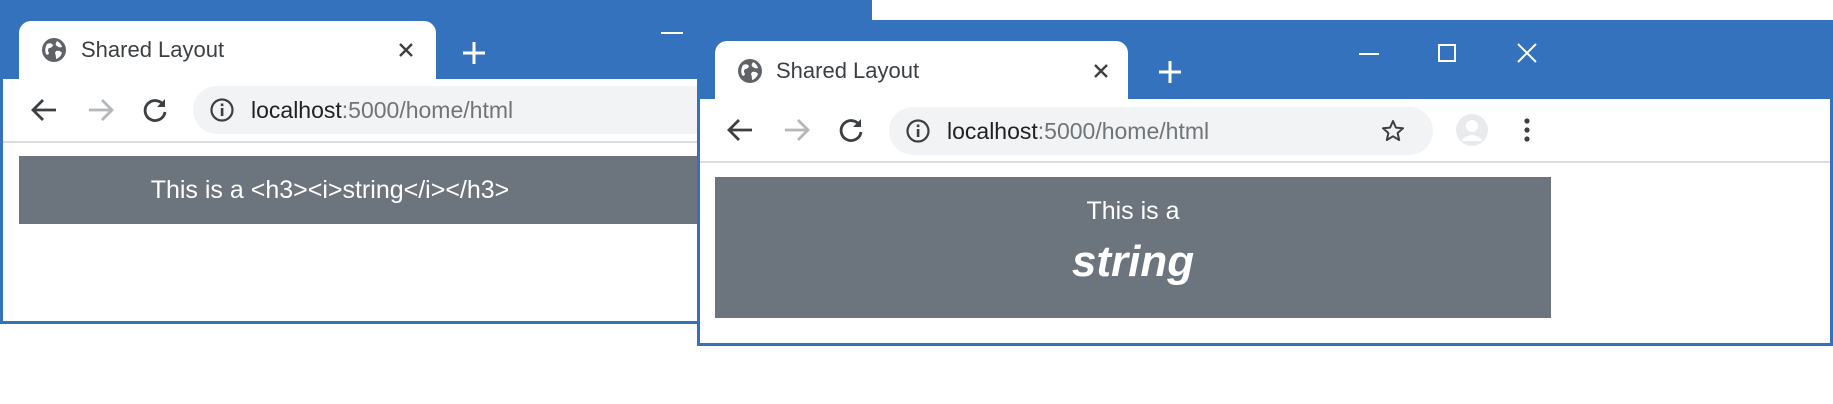 This screenshot has height=404, width=1833. What do you see at coordinates (1133, 261) in the screenshot?
I see `content-line-2: string` at bounding box center [1133, 261].